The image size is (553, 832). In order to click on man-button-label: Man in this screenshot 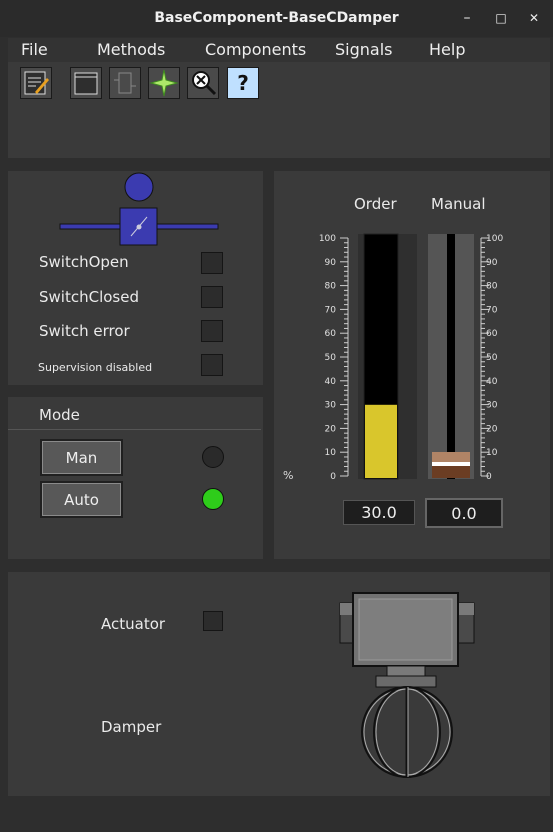, I will do `click(81, 457)`.